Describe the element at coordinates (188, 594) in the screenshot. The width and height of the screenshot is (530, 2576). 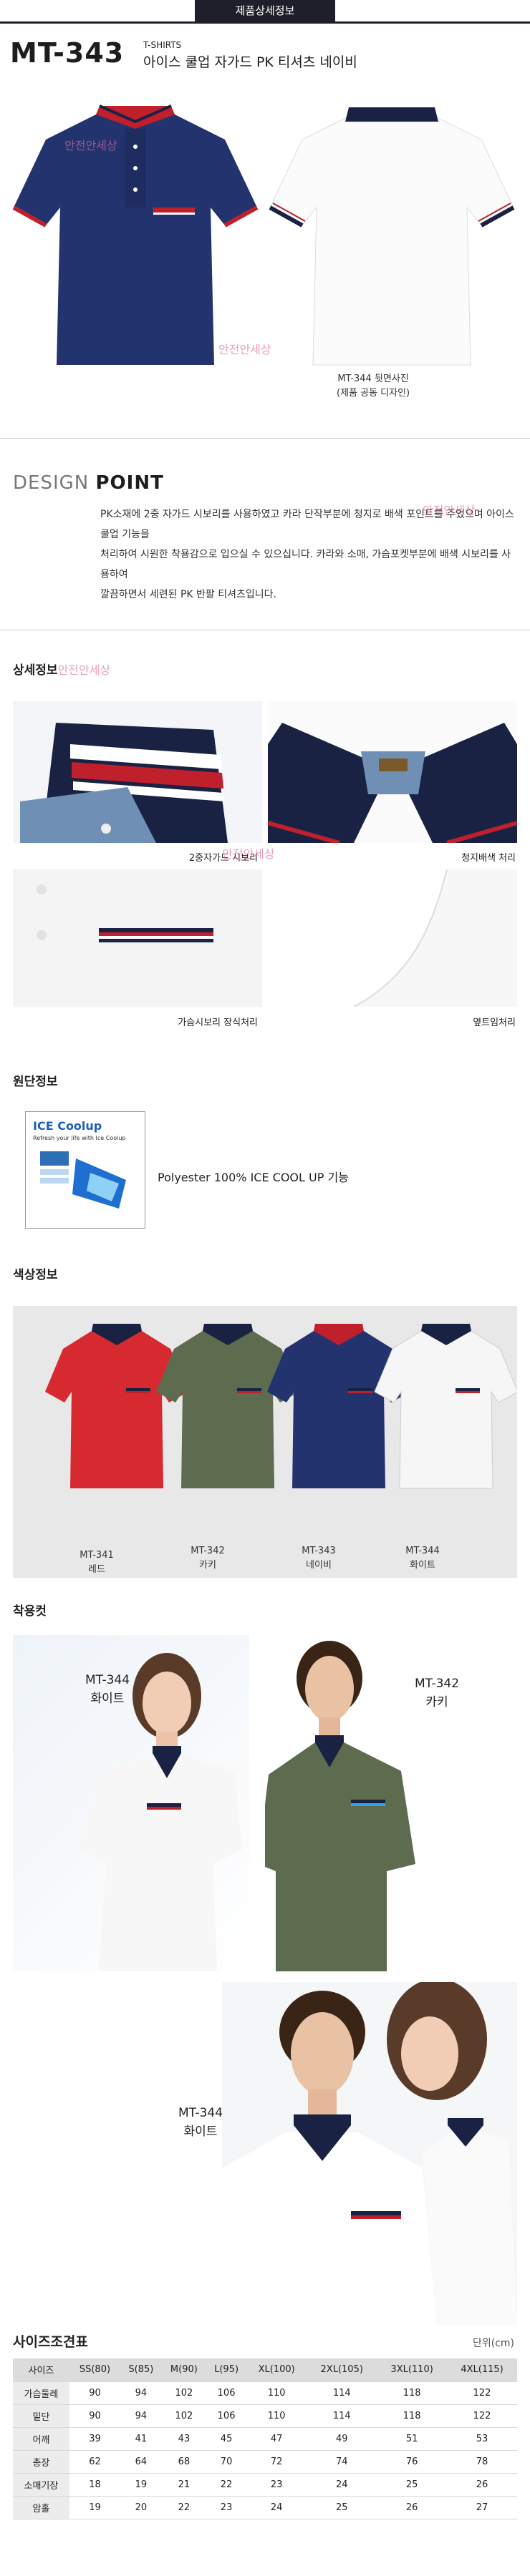
I see `design-line: 깔끔하면서 세련된 PK 반팔 티셔츠입니다.` at that location.